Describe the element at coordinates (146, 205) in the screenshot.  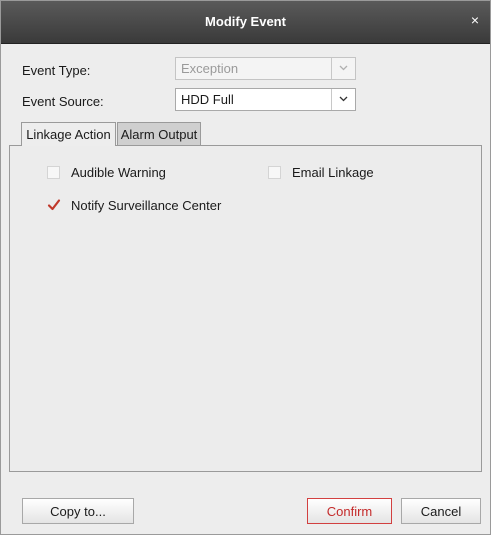
I see `notify-surveillance-center-label: Notify Surveillance Center` at that location.